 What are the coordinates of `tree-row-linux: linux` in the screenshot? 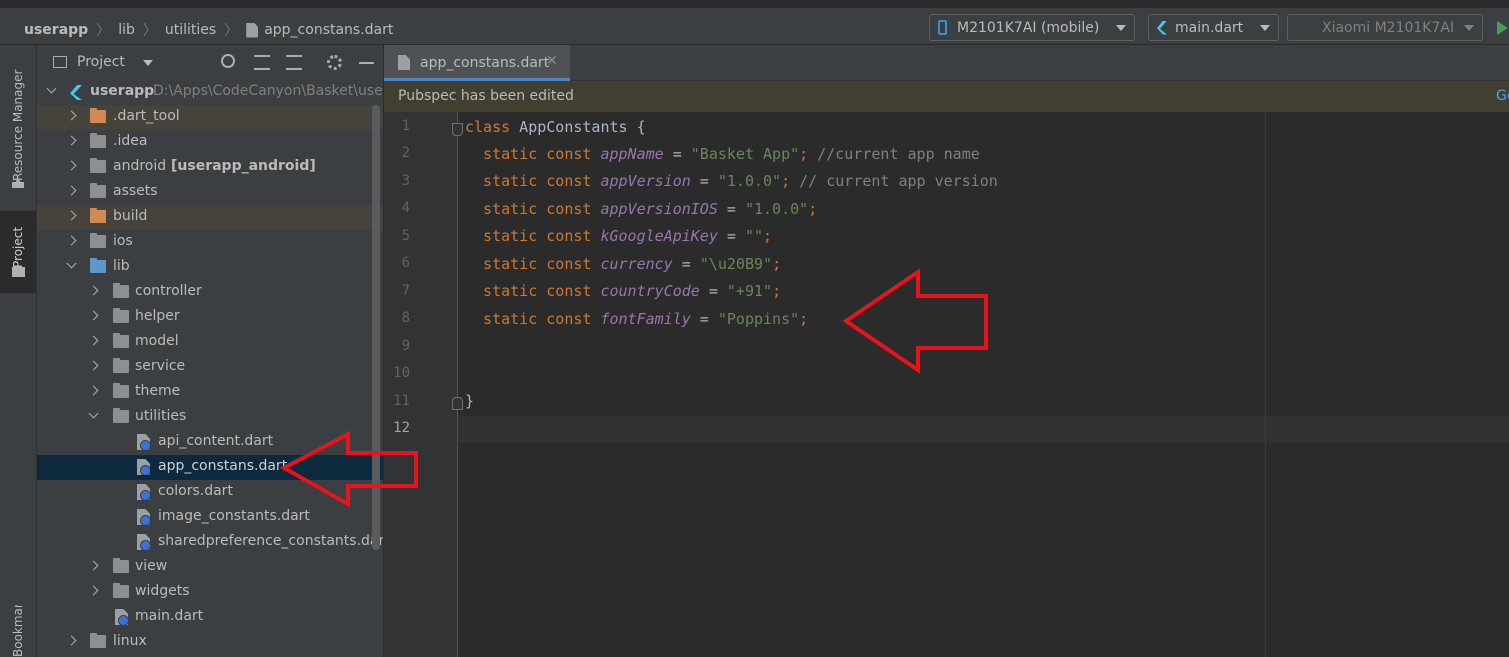 It's located at (210, 642).